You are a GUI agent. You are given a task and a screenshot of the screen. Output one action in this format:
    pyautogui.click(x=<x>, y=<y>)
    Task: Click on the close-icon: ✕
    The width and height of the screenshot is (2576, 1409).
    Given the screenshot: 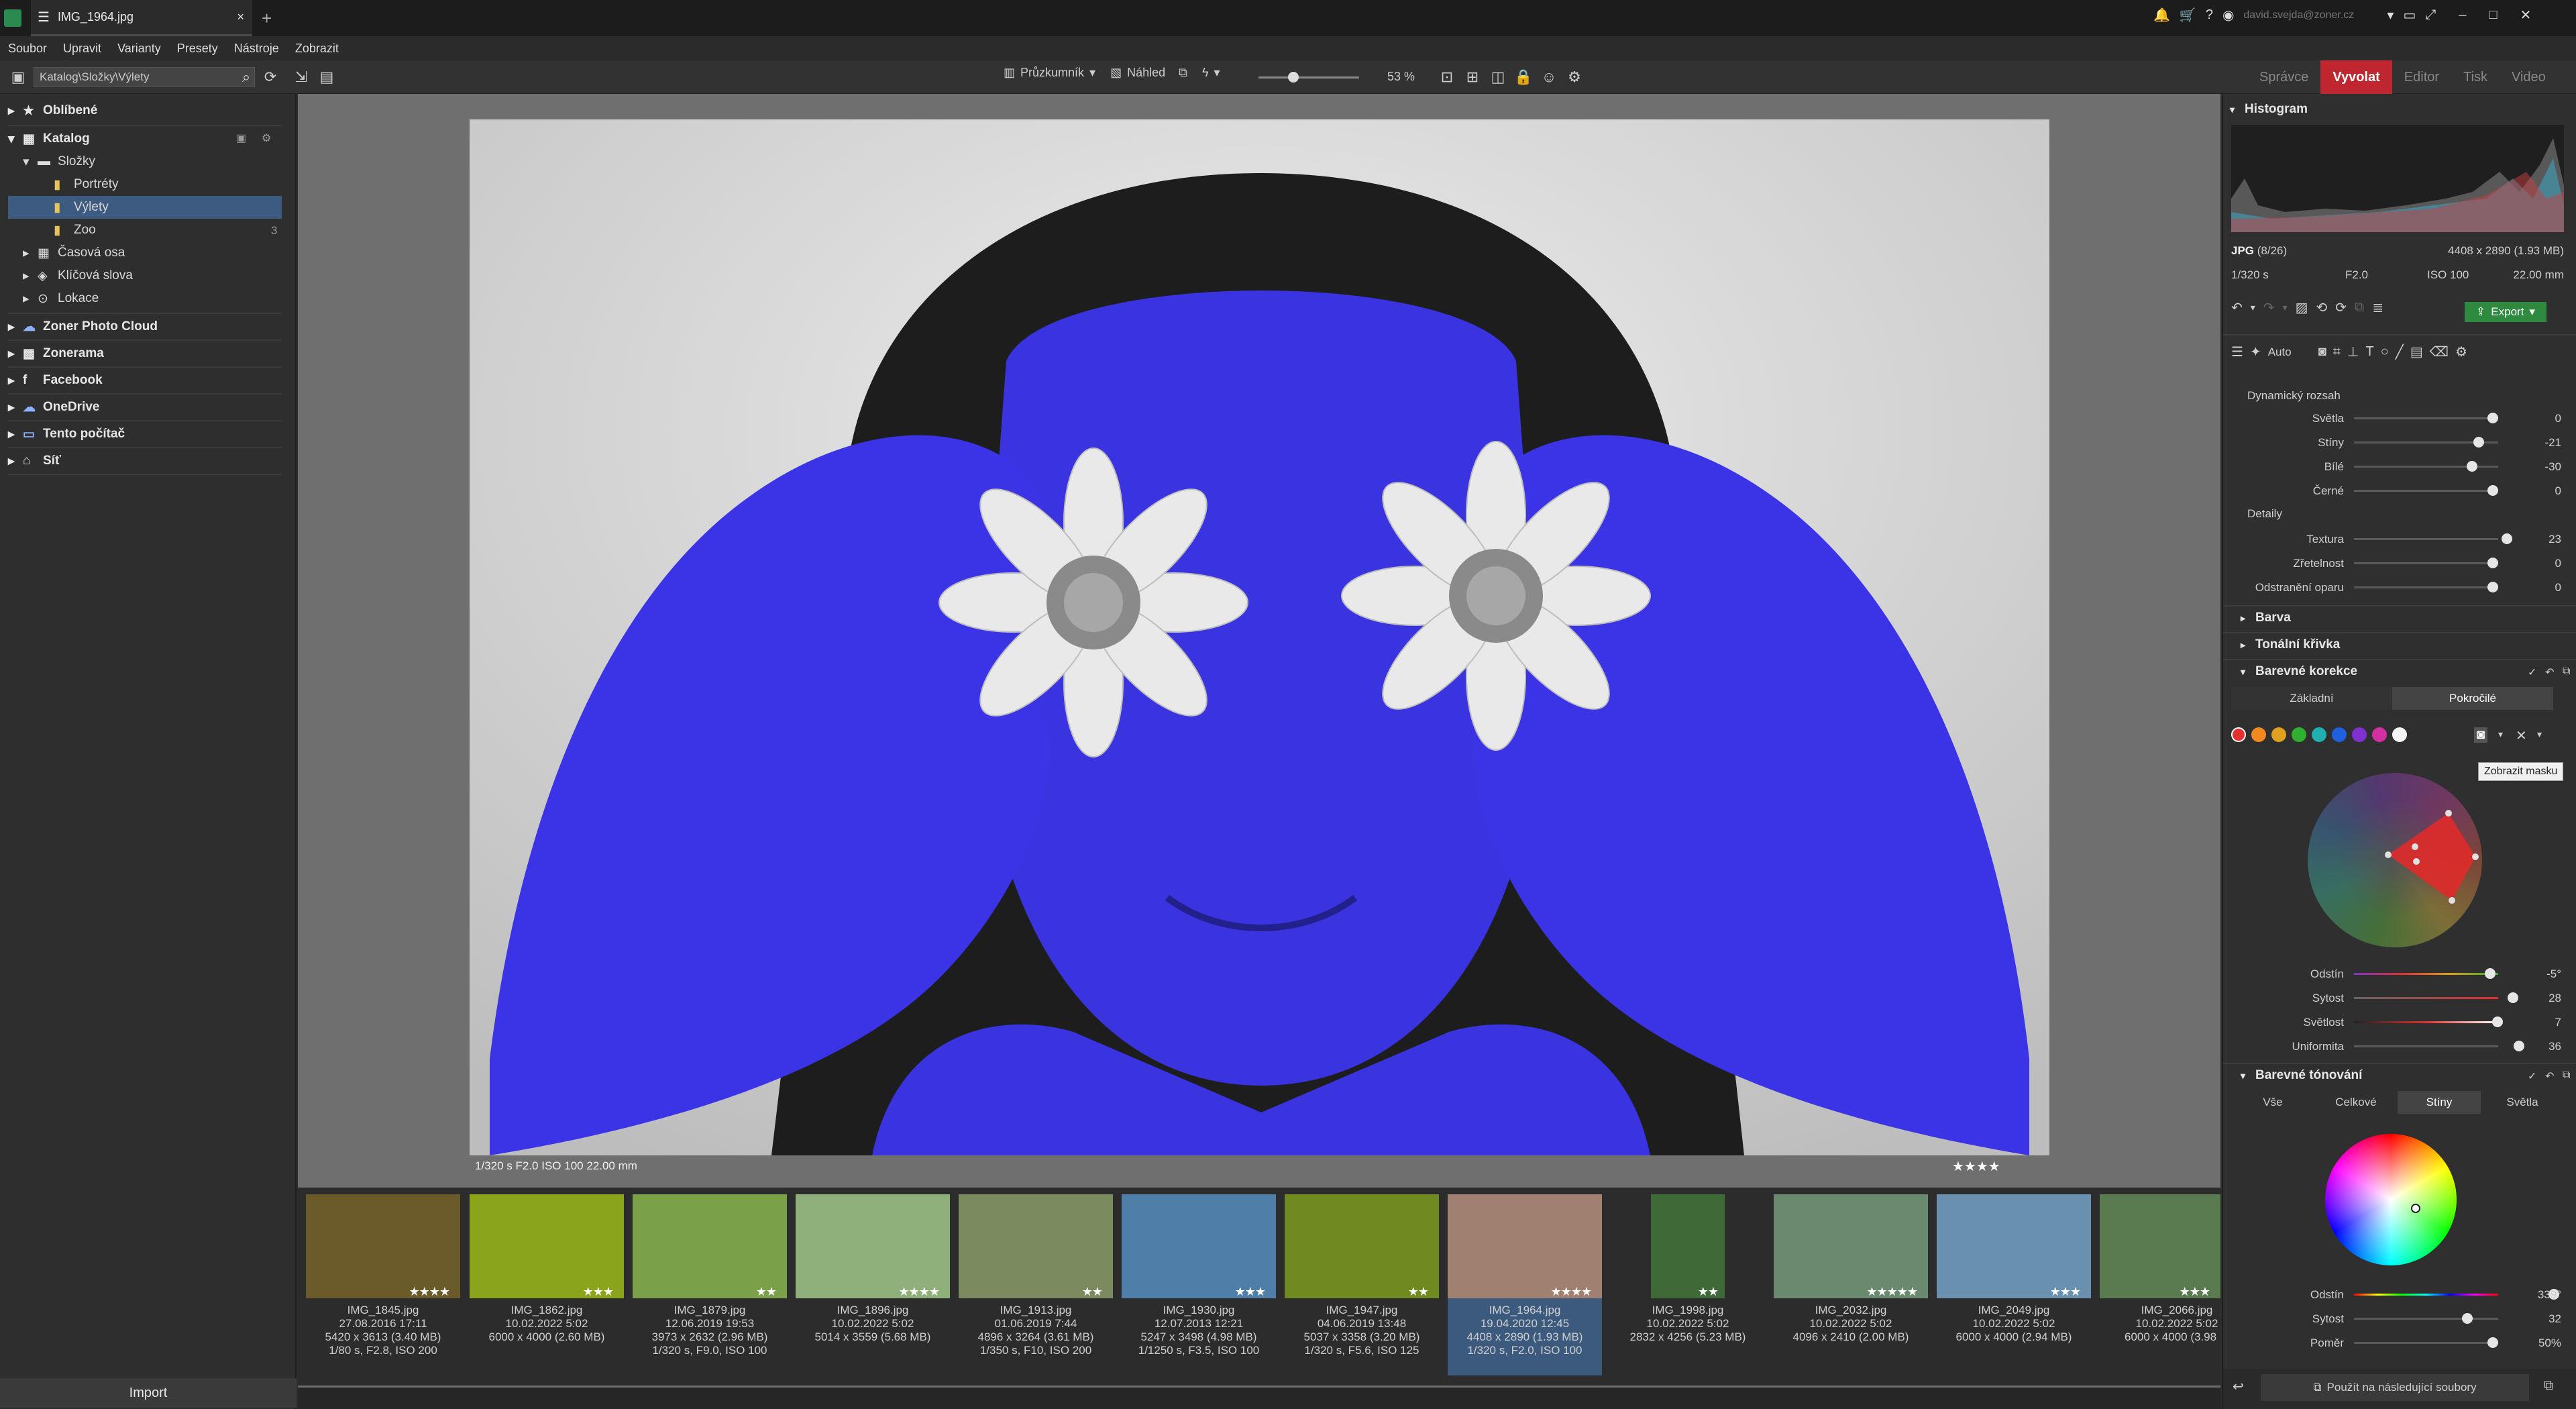 What is the action you would take?
    pyautogui.click(x=2526, y=15)
    